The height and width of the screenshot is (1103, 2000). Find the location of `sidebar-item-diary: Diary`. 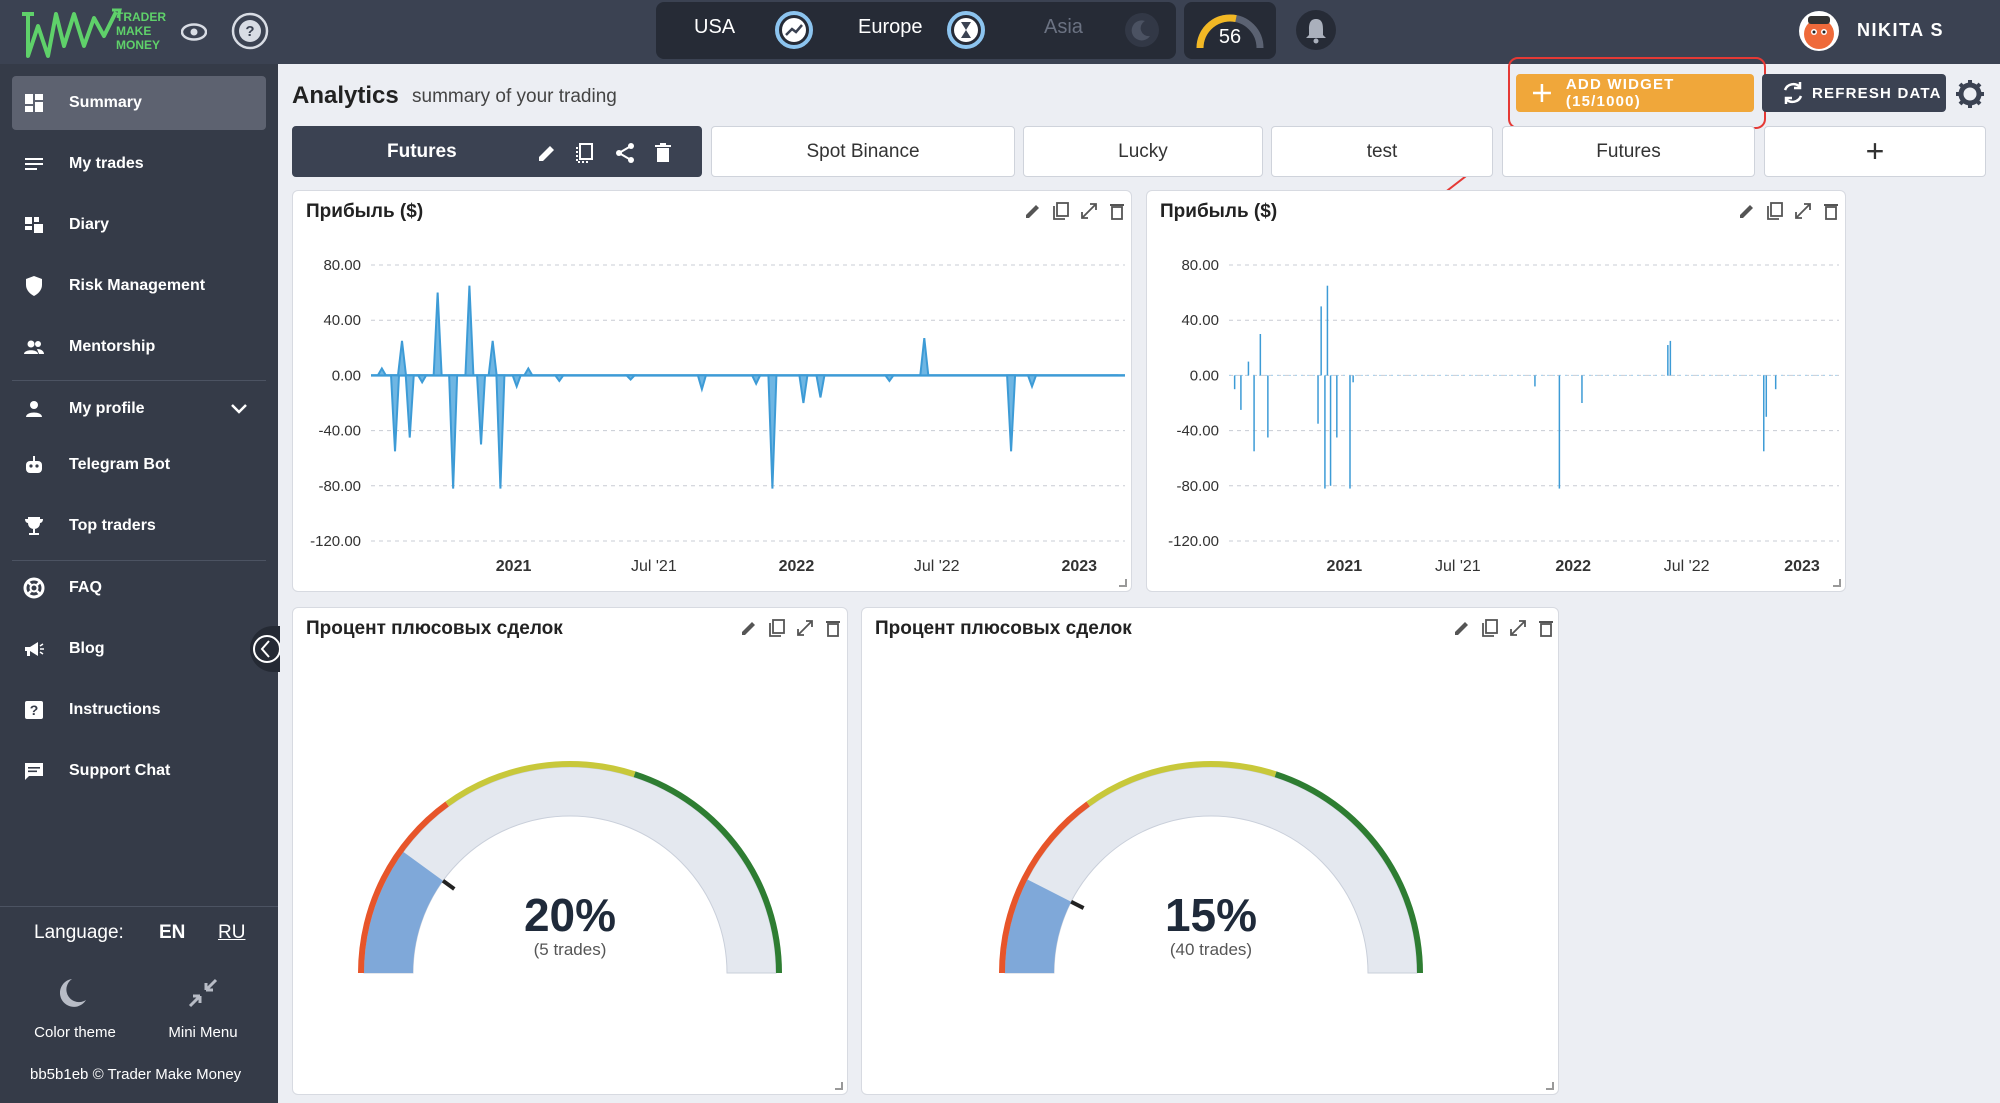

sidebar-item-diary: Diary is located at coordinates (139, 225).